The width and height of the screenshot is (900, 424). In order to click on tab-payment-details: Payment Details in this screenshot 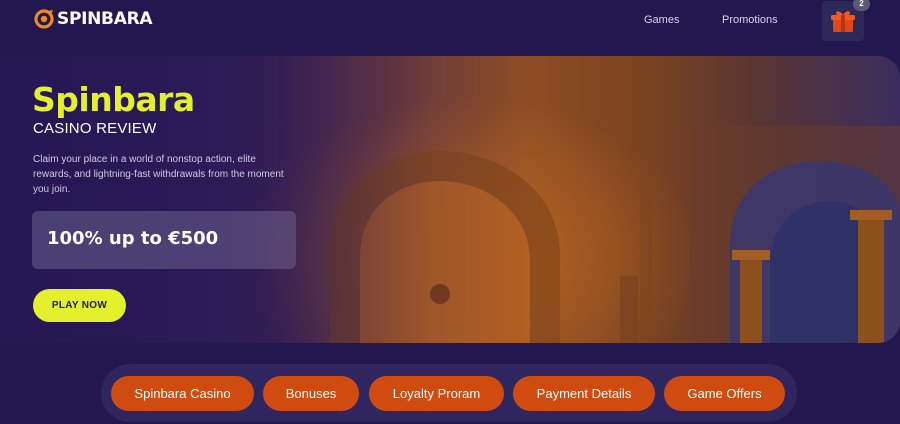, I will do `click(584, 393)`.